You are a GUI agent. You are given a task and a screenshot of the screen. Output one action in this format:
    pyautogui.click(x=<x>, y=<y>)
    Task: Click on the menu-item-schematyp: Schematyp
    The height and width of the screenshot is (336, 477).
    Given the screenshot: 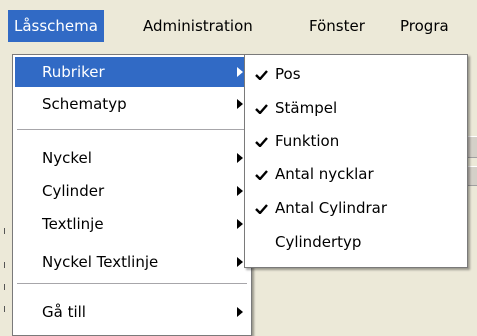 What is the action you would take?
    pyautogui.click(x=132, y=104)
    